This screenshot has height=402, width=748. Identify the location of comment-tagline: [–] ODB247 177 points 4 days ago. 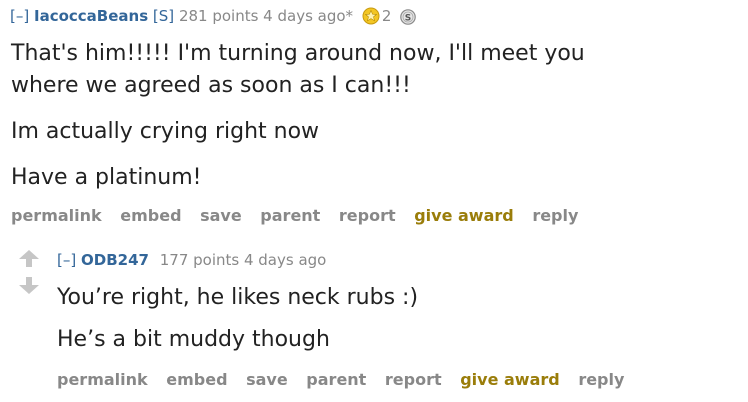
(191, 260).